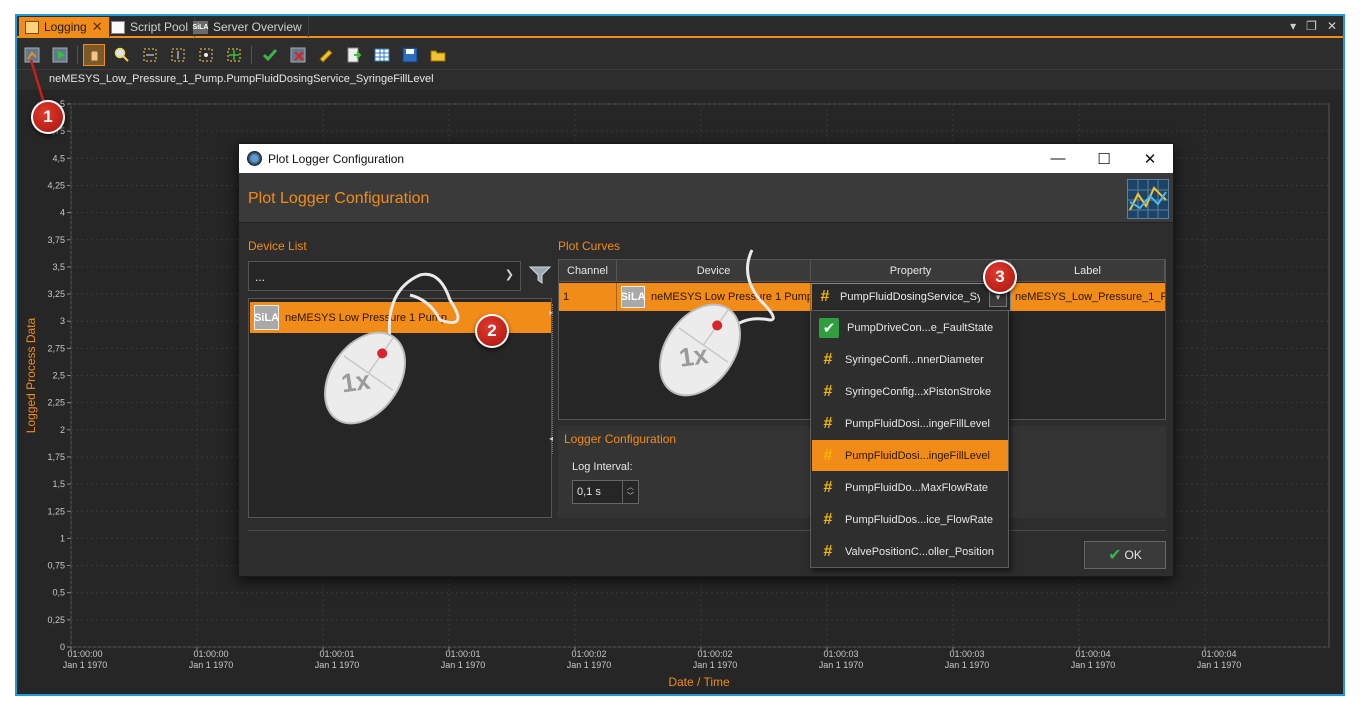 This screenshot has width=1360, height=711. I want to click on step-marker-1: 1, so click(48, 117).